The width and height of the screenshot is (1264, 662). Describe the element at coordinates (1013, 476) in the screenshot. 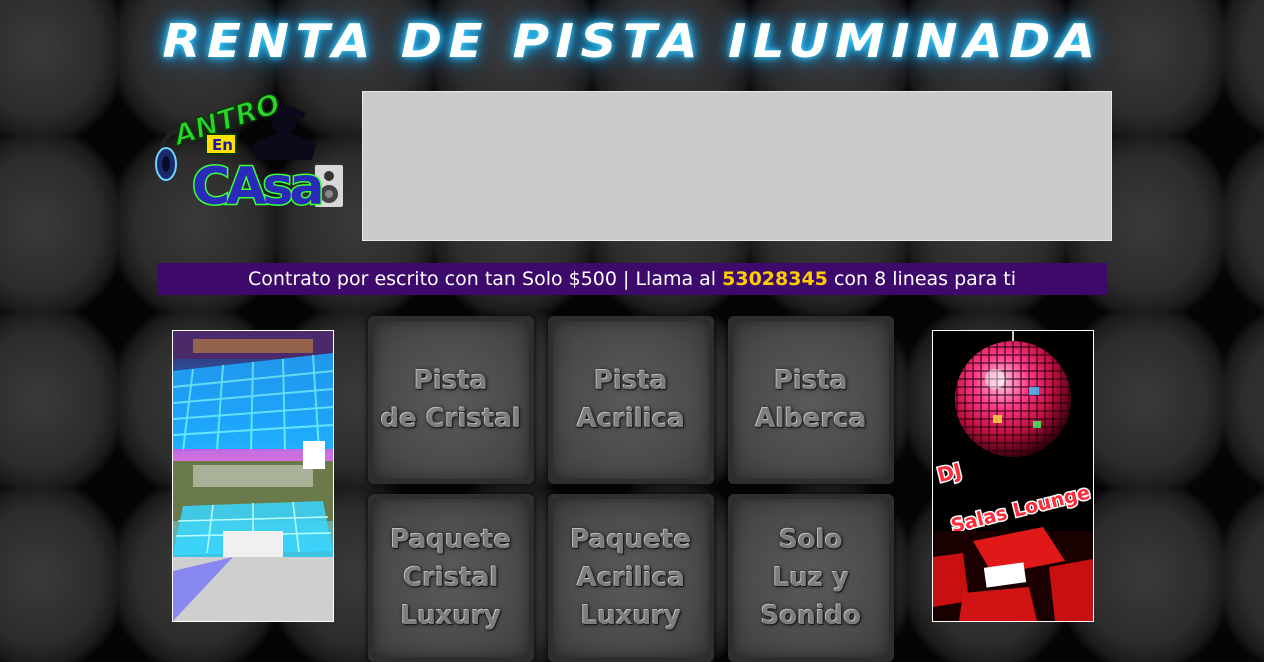

I see `dj-salas-lounge-ad: DJ Salas Lounge` at that location.